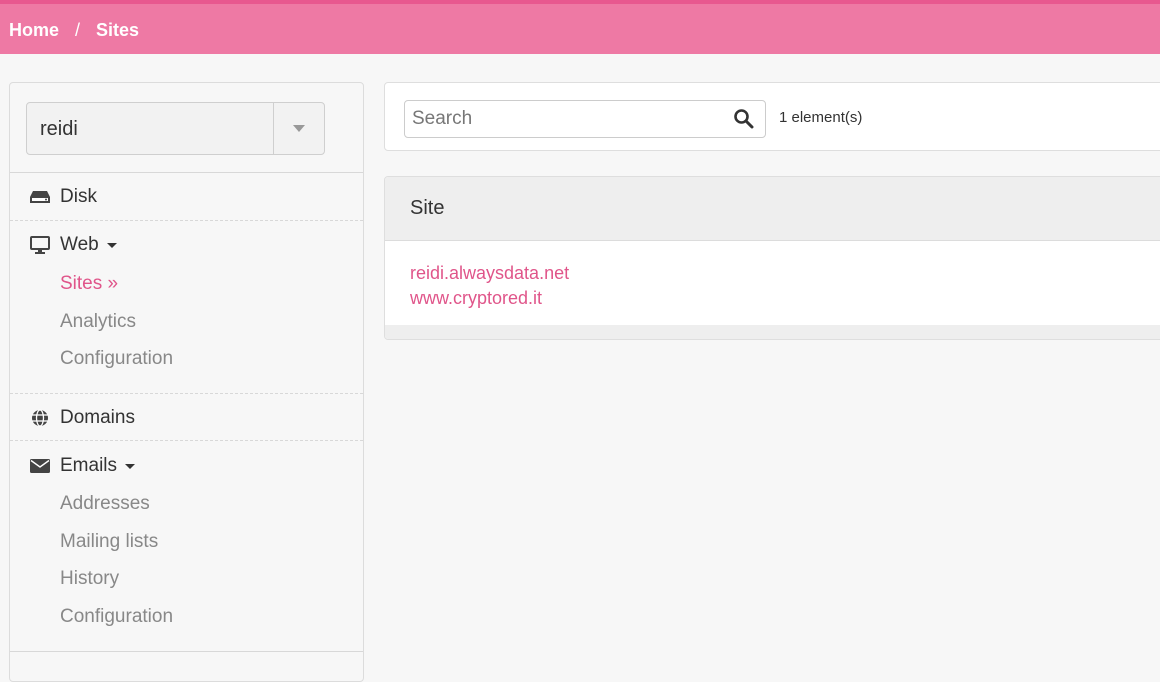 The height and width of the screenshot is (682, 1160). I want to click on search-box, so click(585, 119).